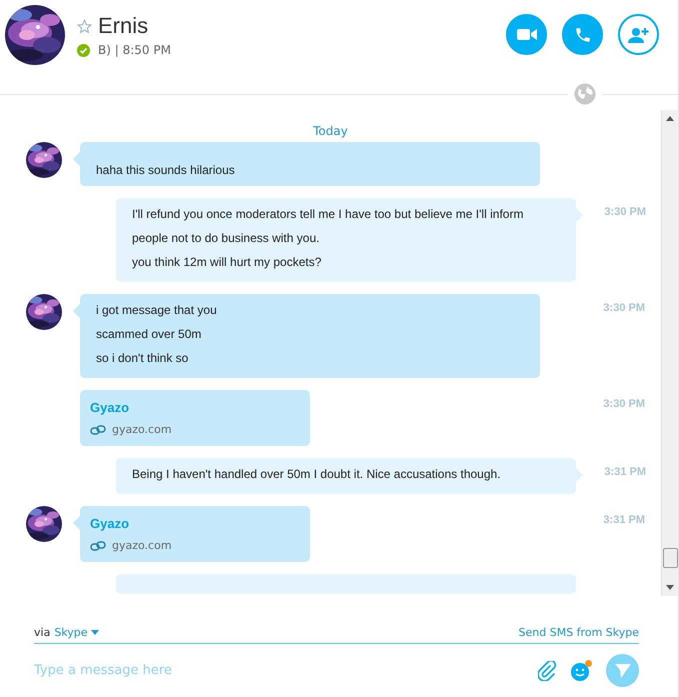 The height and width of the screenshot is (697, 679). Describe the element at coordinates (581, 671) in the screenshot. I see `emoticon-button` at that location.